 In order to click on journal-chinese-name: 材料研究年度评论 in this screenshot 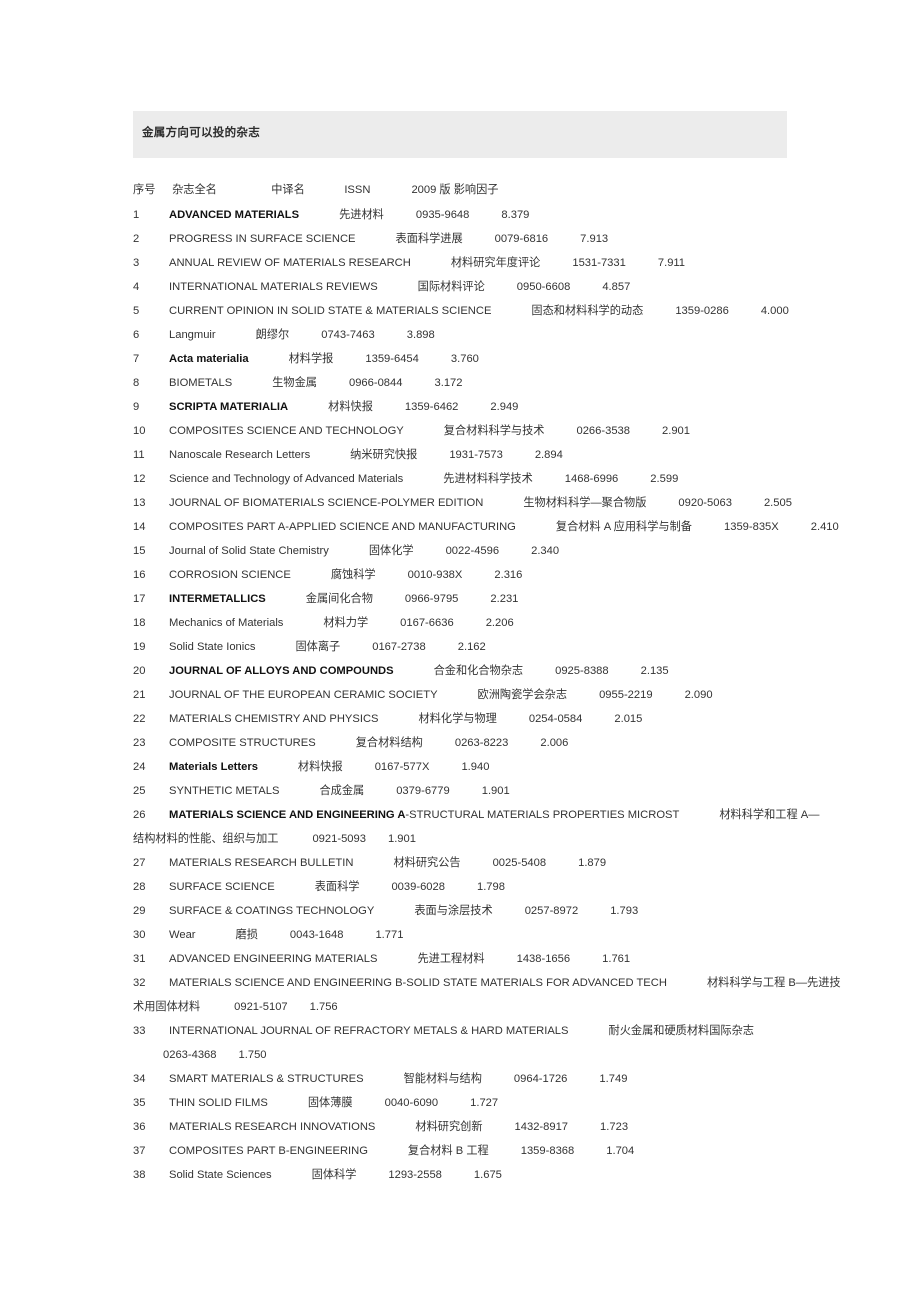, I will do `click(495, 263)`.